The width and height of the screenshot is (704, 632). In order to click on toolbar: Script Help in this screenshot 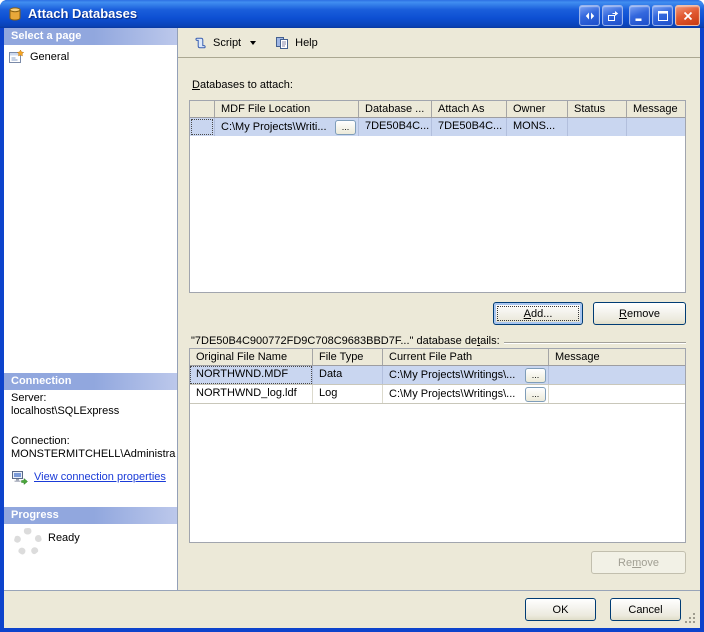, I will do `click(439, 43)`.